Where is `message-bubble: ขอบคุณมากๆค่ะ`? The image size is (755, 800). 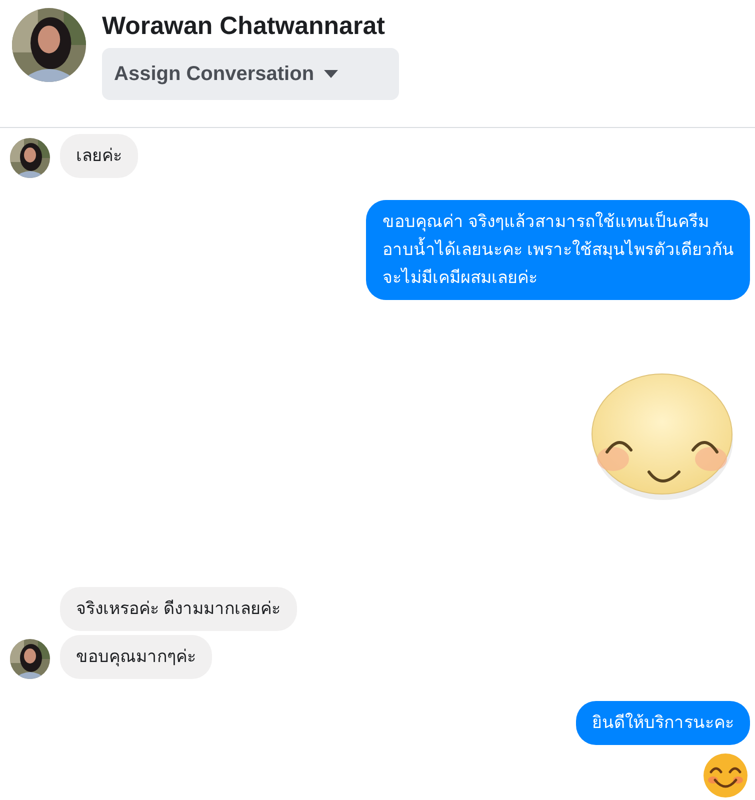
message-bubble: ขอบคุณมากๆค่ะ is located at coordinates (136, 657).